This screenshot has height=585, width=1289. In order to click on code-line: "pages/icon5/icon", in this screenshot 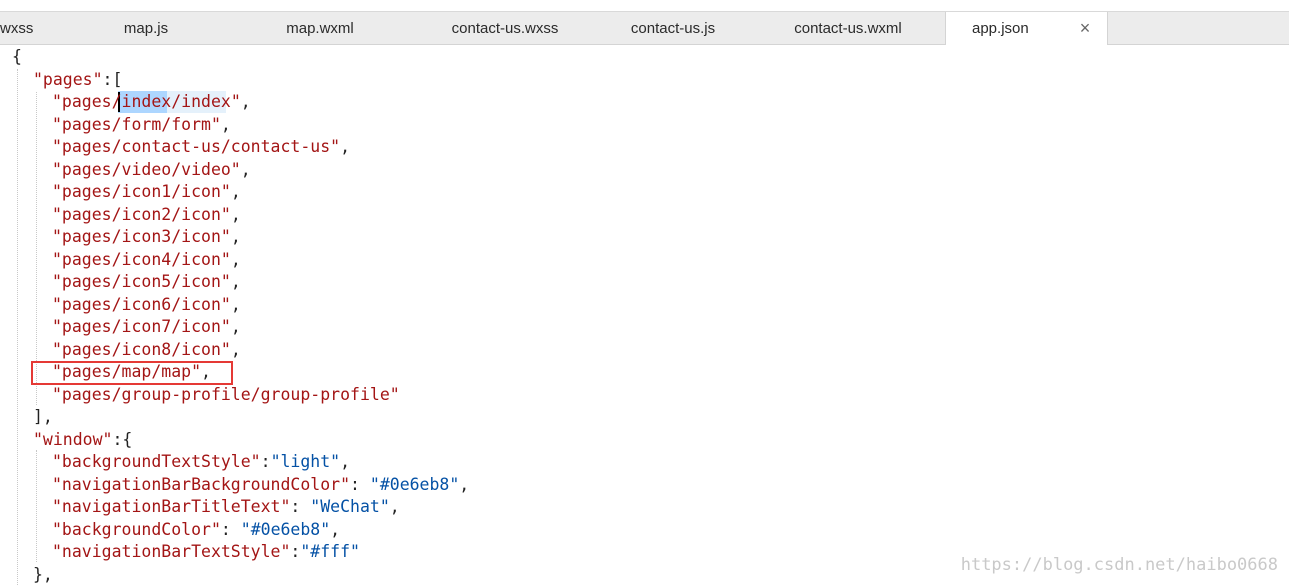, I will do `click(146, 282)`.